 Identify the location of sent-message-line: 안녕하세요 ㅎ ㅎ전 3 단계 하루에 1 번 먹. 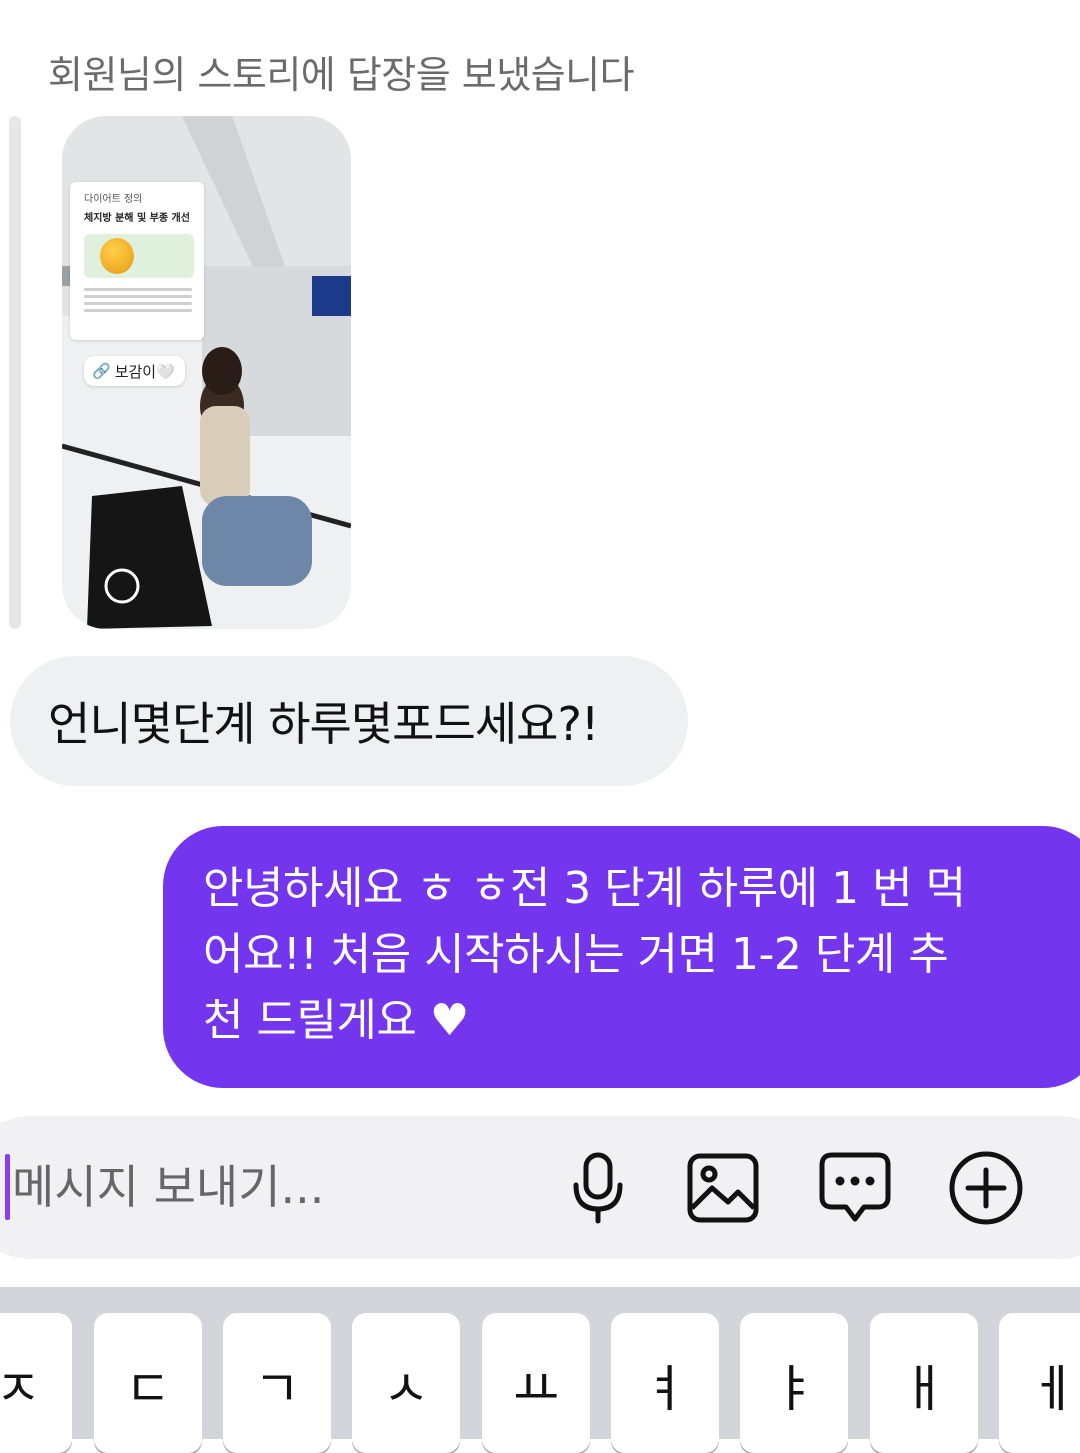
(584, 888).